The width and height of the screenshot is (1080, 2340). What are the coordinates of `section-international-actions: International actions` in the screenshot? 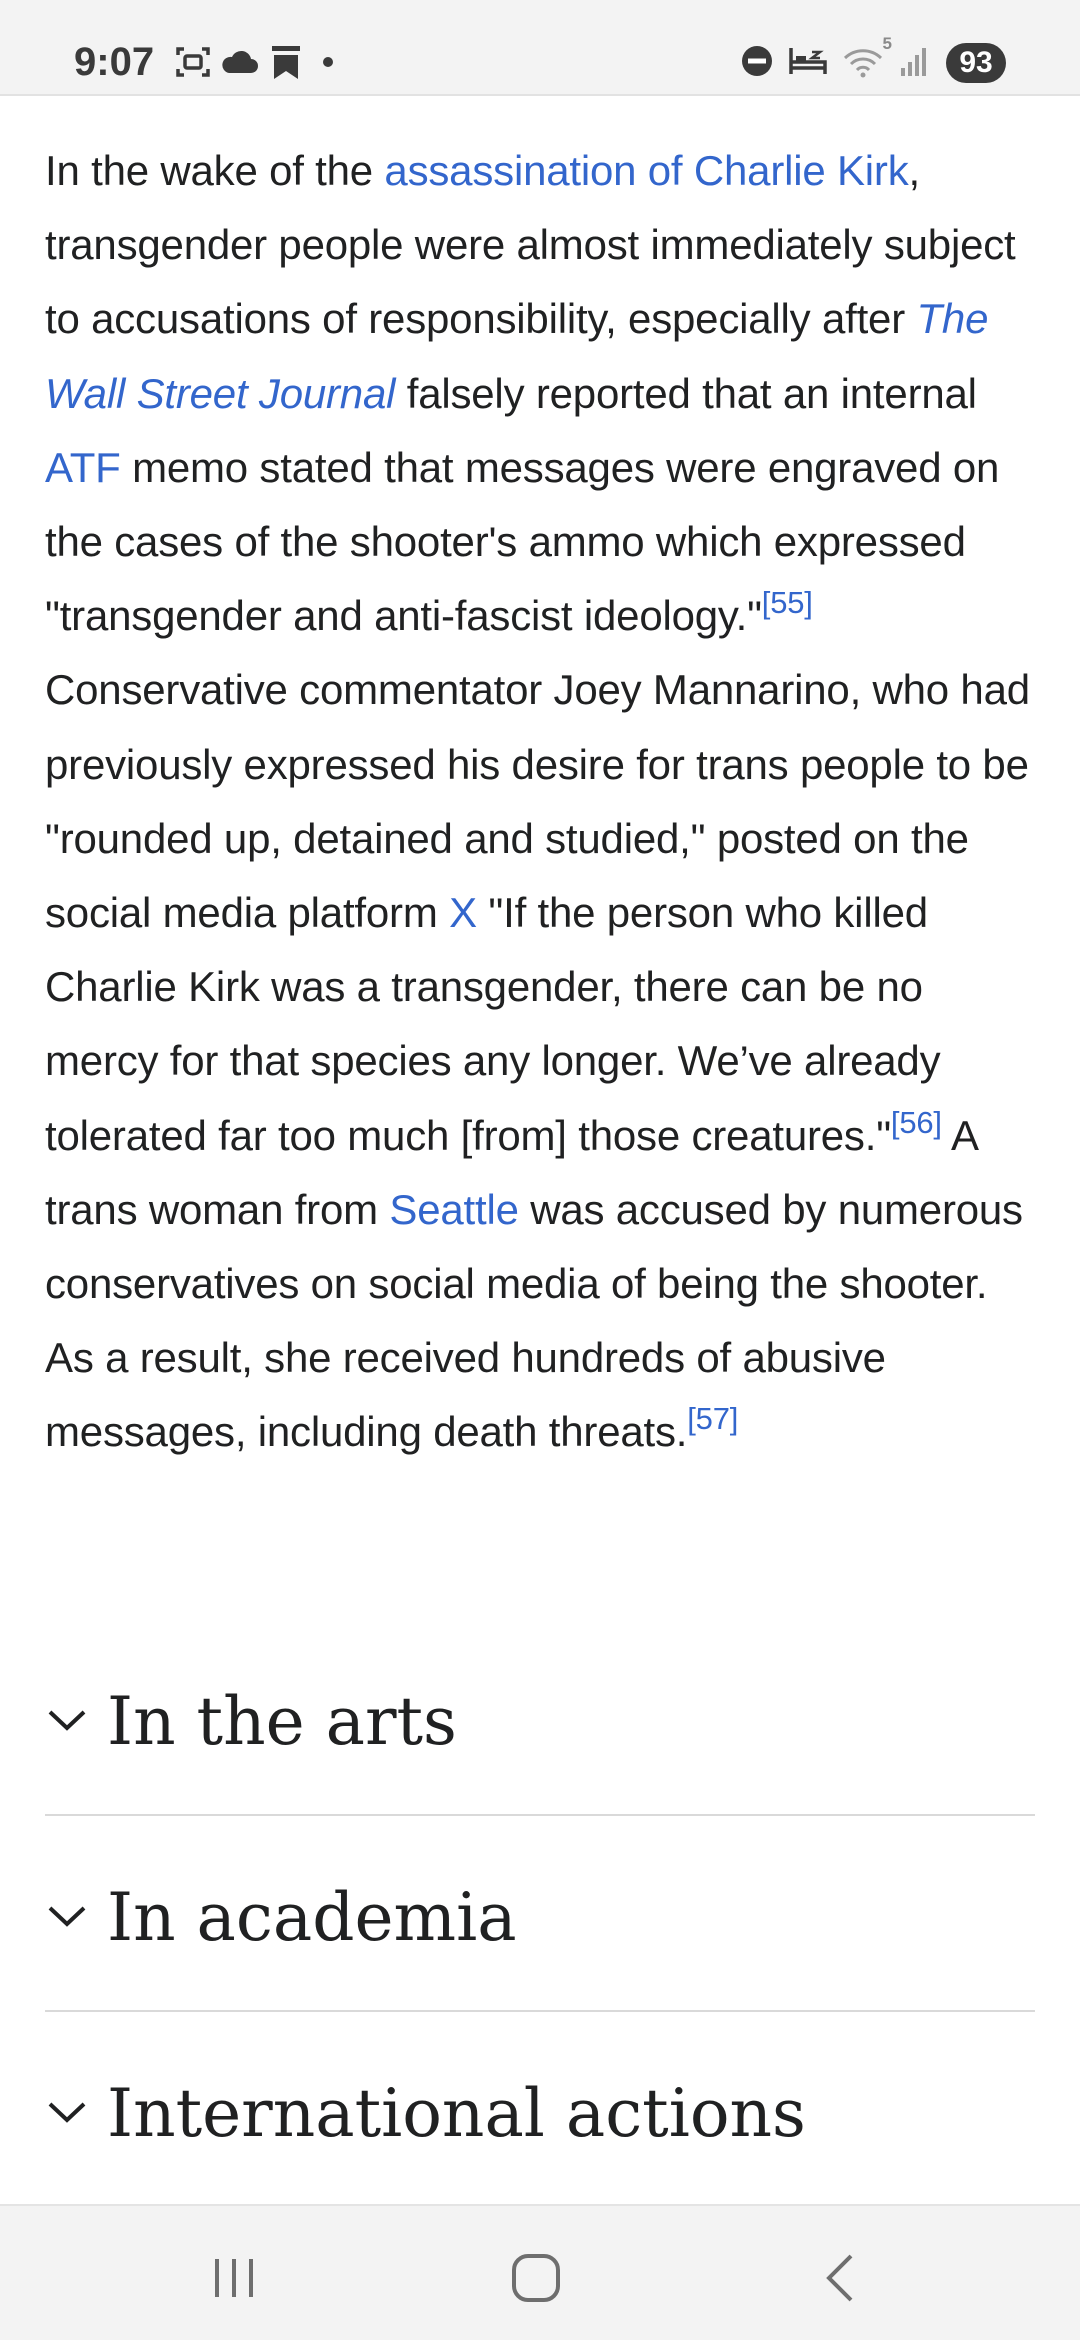 It's located at (540, 2110).